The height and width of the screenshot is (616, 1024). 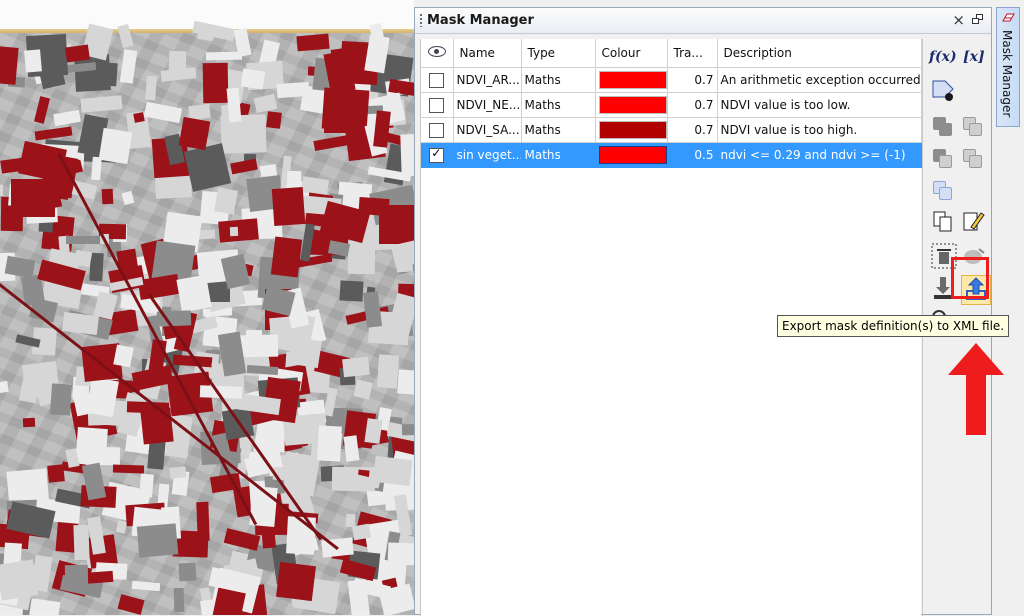 I want to click on side-tab-mask-manager: Mask Manager, so click(x=1008, y=67).